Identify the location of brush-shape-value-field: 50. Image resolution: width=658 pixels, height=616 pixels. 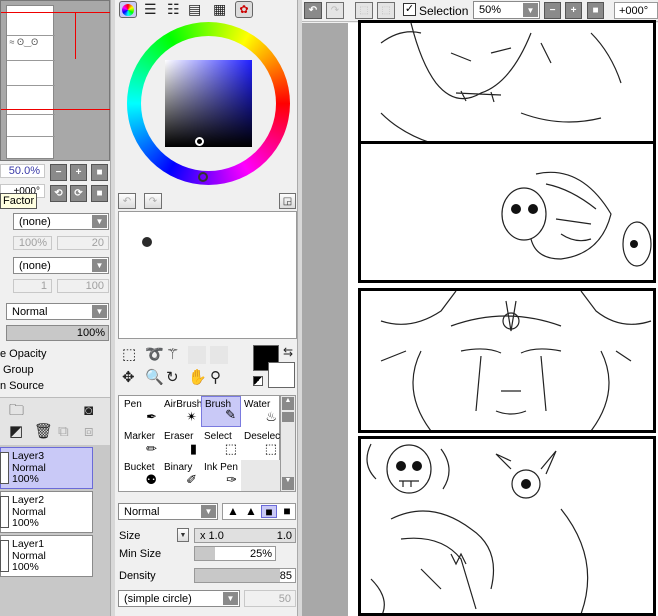
(270, 598).